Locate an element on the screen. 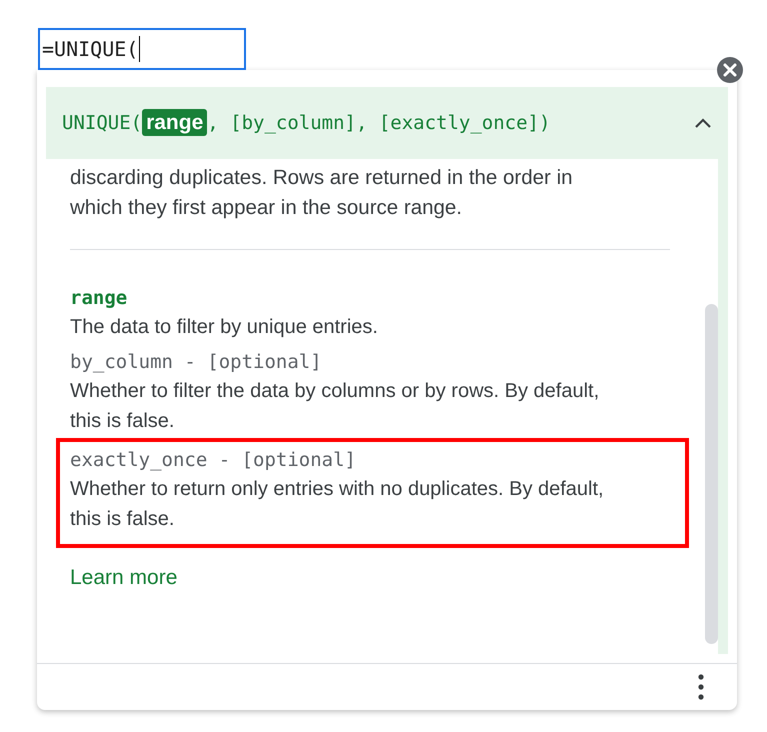 The height and width of the screenshot is (732, 767). scrollbar is located at coordinates (711, 474).